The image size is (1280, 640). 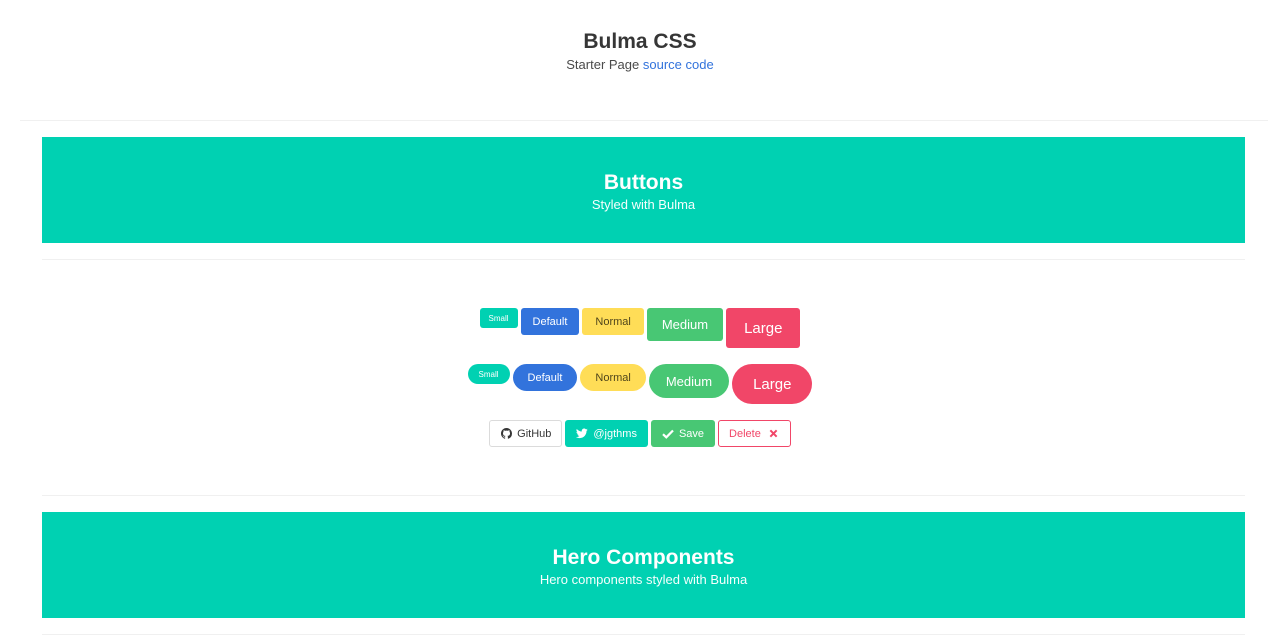 What do you see at coordinates (550, 321) in the screenshot?
I see `default-button: Default` at bounding box center [550, 321].